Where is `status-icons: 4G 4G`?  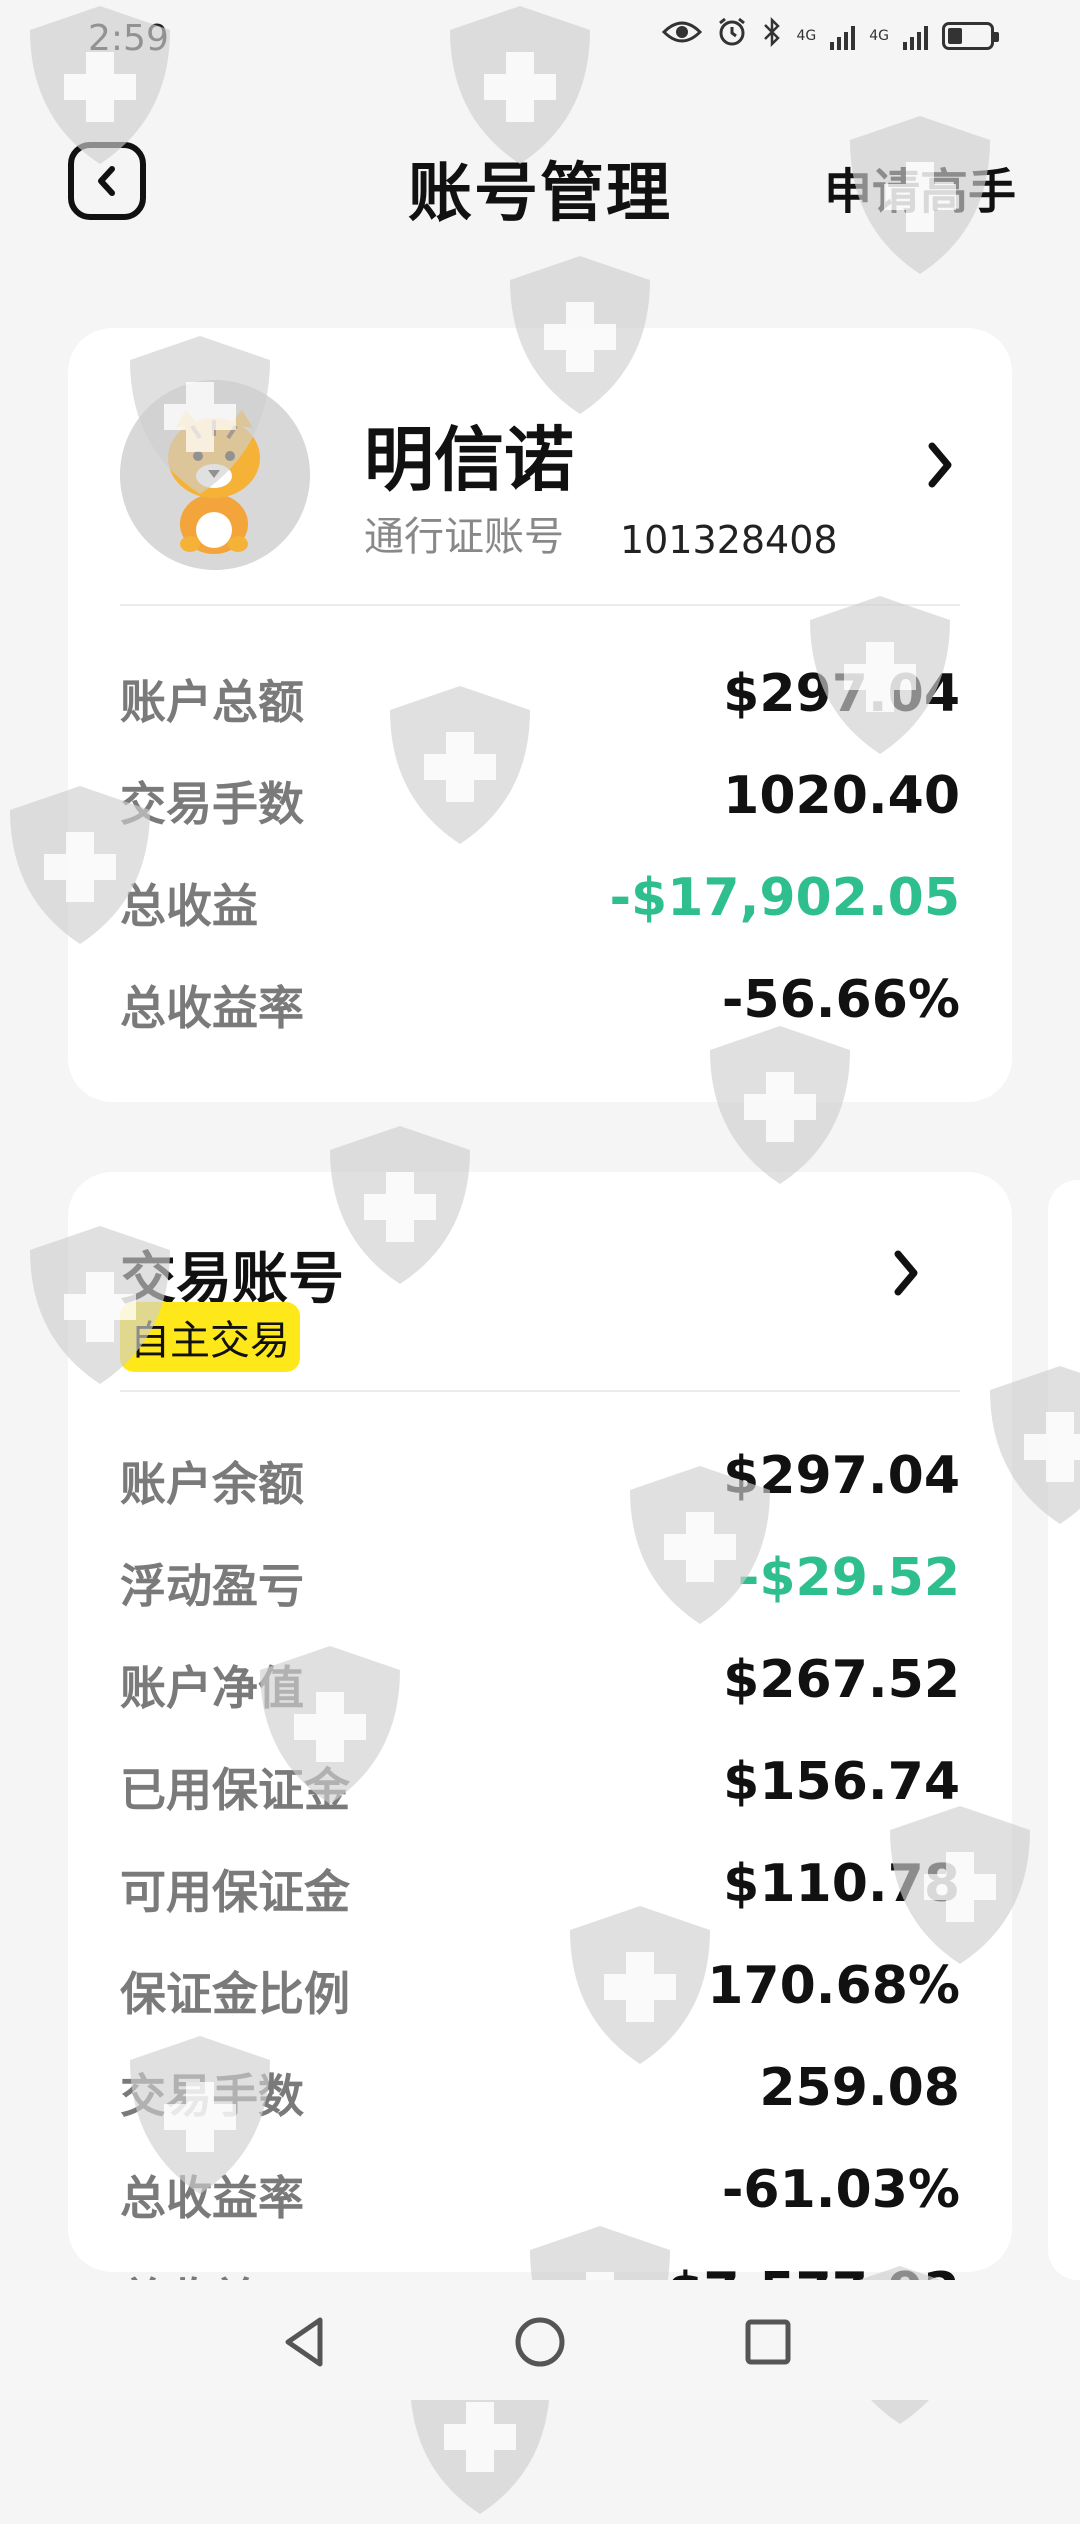
status-icons: 4G 4G is located at coordinates (830, 36).